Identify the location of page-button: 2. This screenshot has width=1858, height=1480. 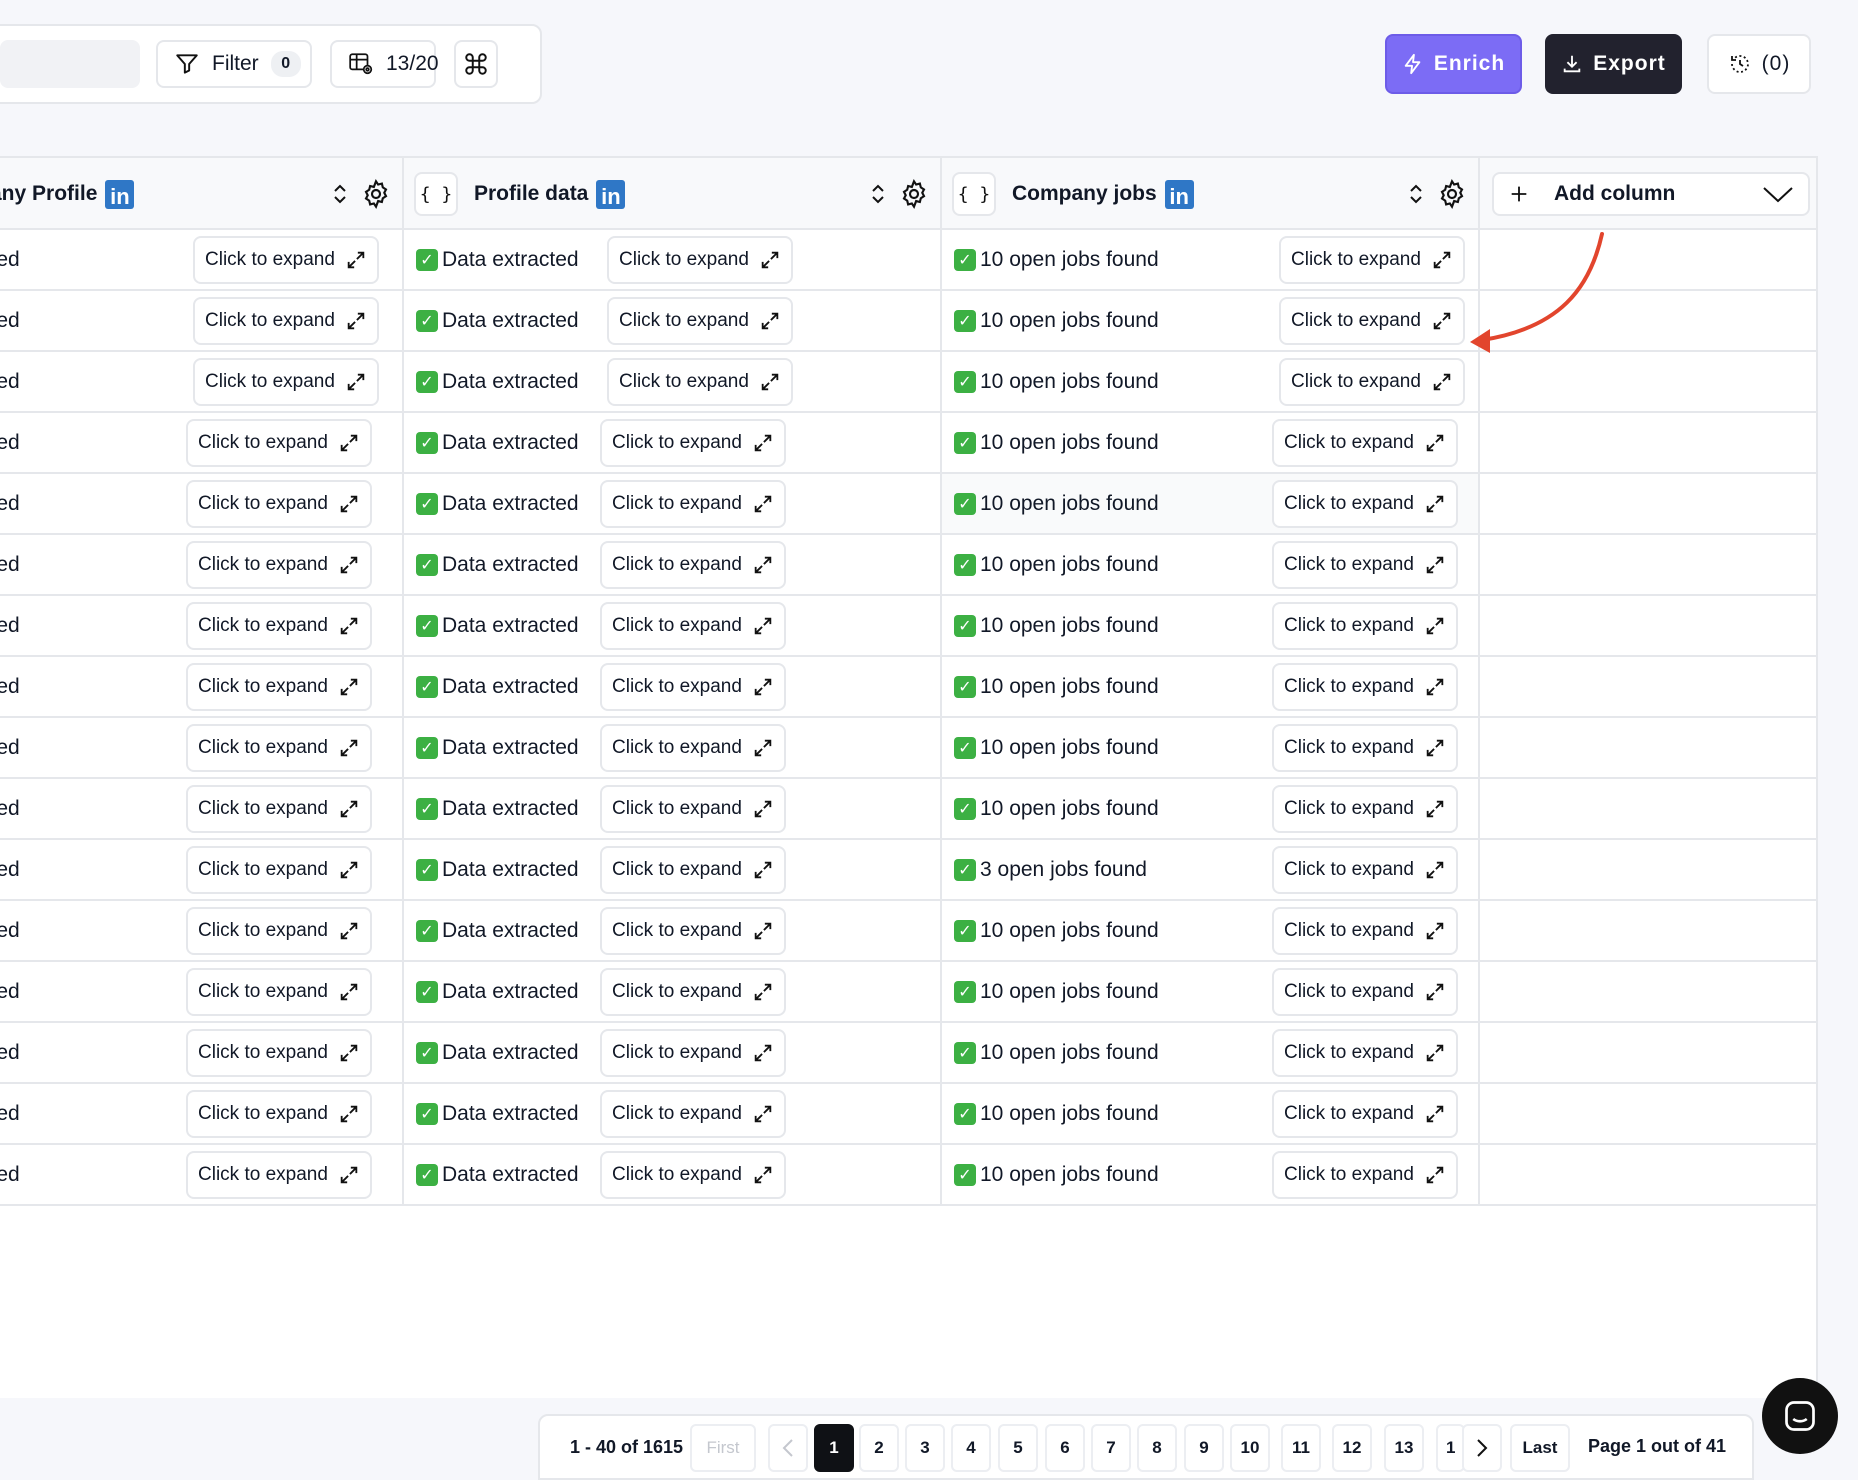
(879, 1448).